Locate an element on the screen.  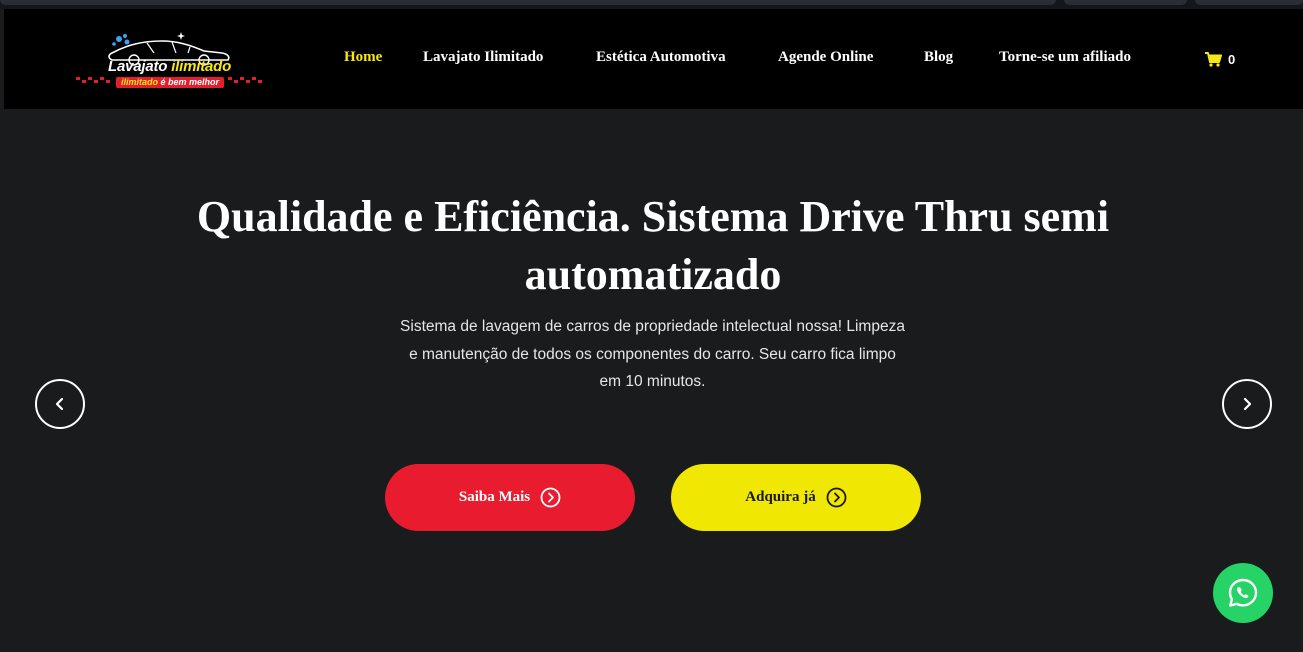
slider-prev-button is located at coordinates (60, 404).